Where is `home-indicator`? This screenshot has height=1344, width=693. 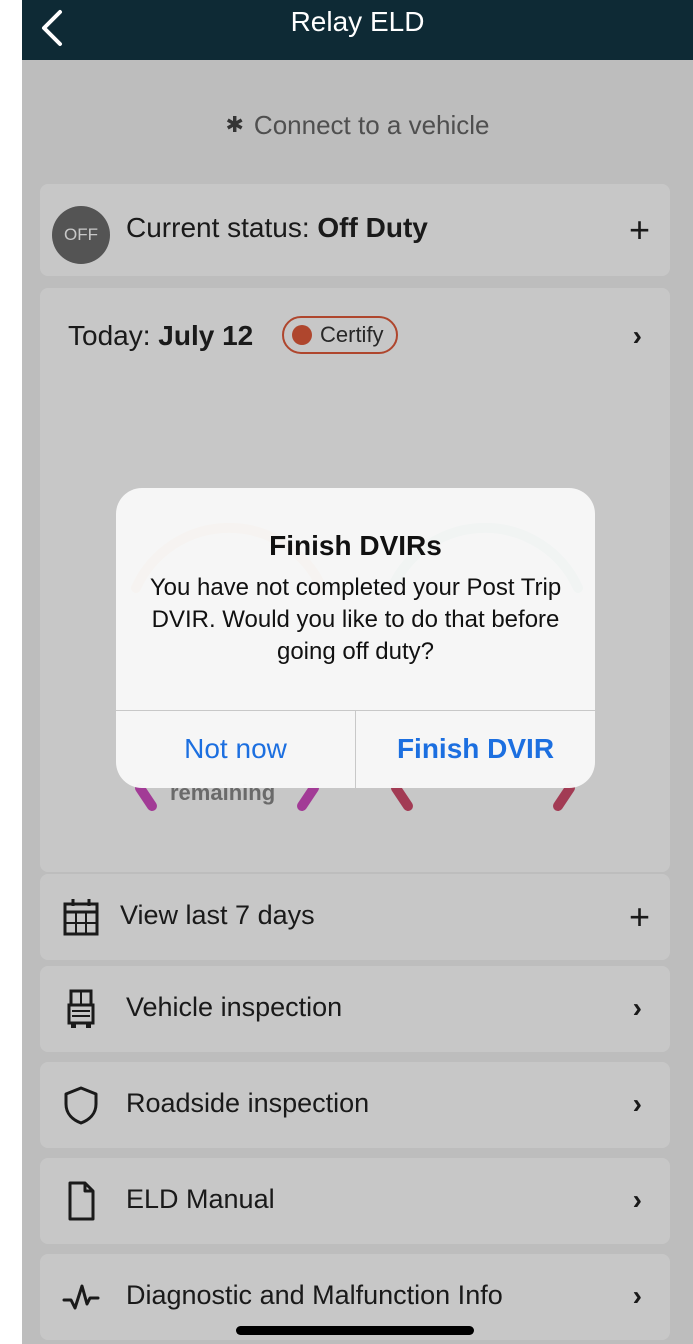
home-indicator is located at coordinates (355, 1330).